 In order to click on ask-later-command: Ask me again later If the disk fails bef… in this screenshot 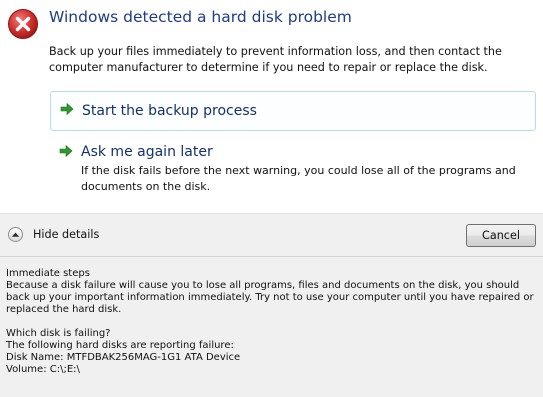, I will do `click(293, 169)`.